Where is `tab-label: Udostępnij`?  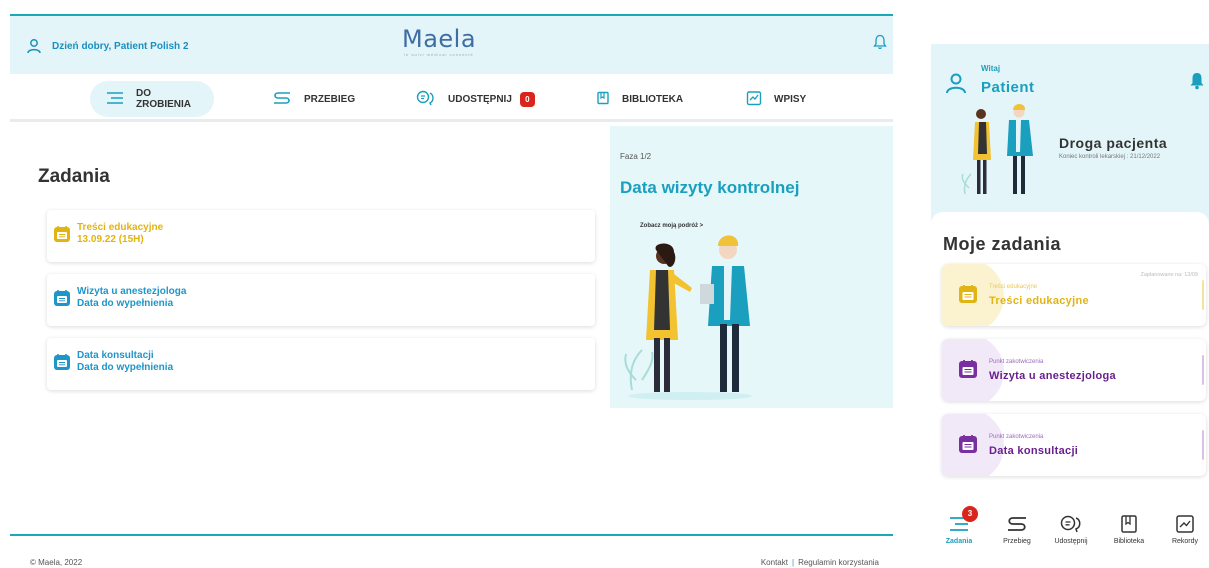
tab-label: Udostępnij is located at coordinates (1071, 541).